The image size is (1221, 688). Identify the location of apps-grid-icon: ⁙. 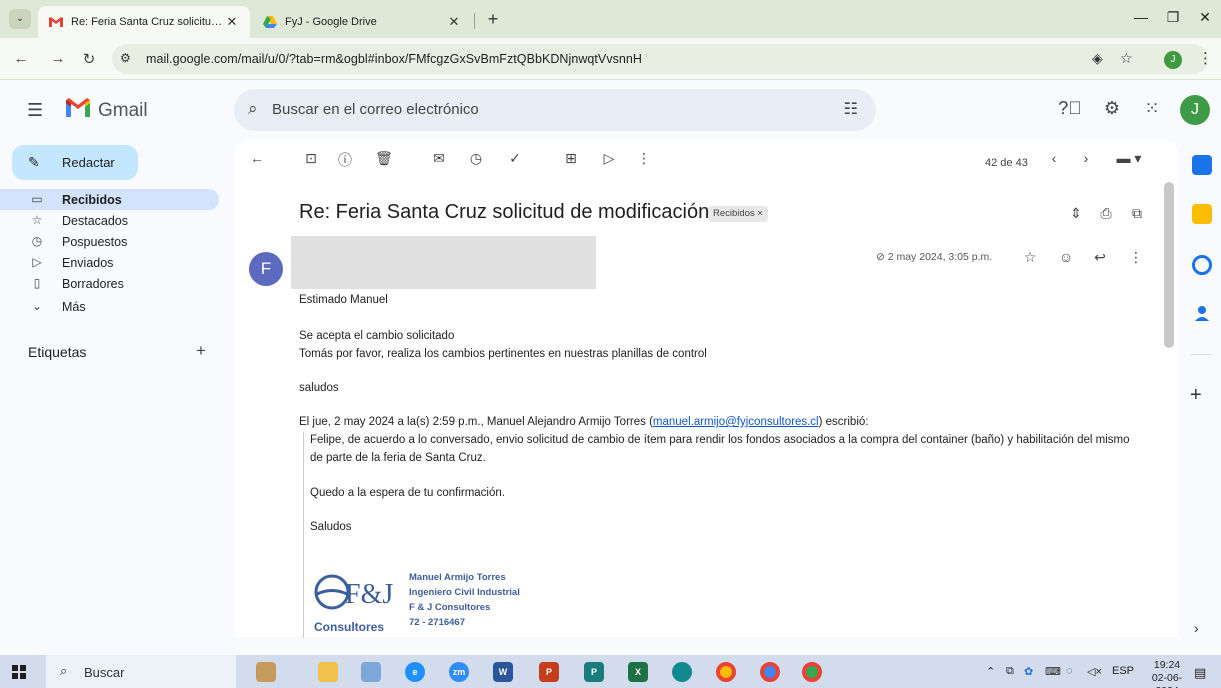
(1152, 108).